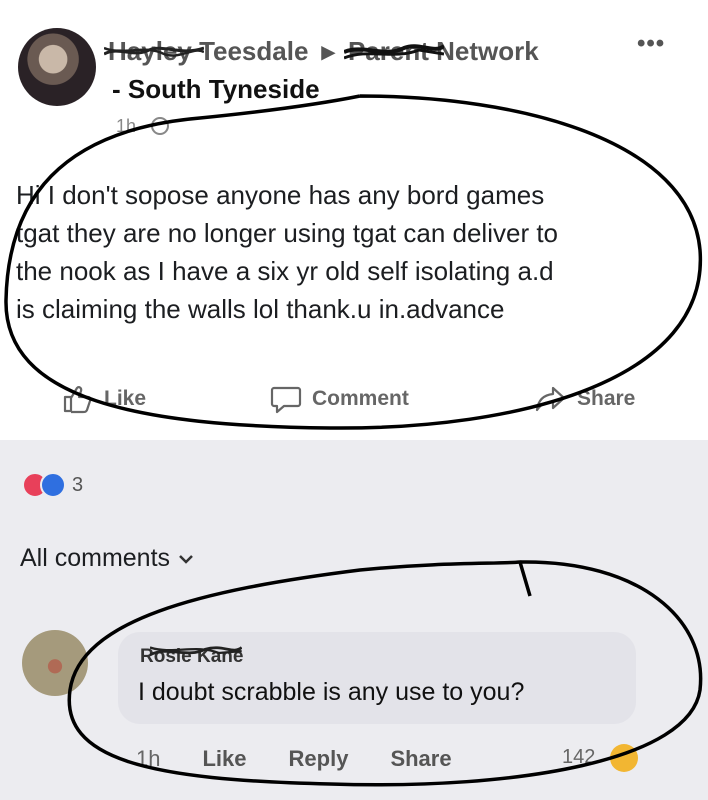 The image size is (708, 800). Describe the element at coordinates (160, 126) in the screenshot. I see `globe-icon` at that location.